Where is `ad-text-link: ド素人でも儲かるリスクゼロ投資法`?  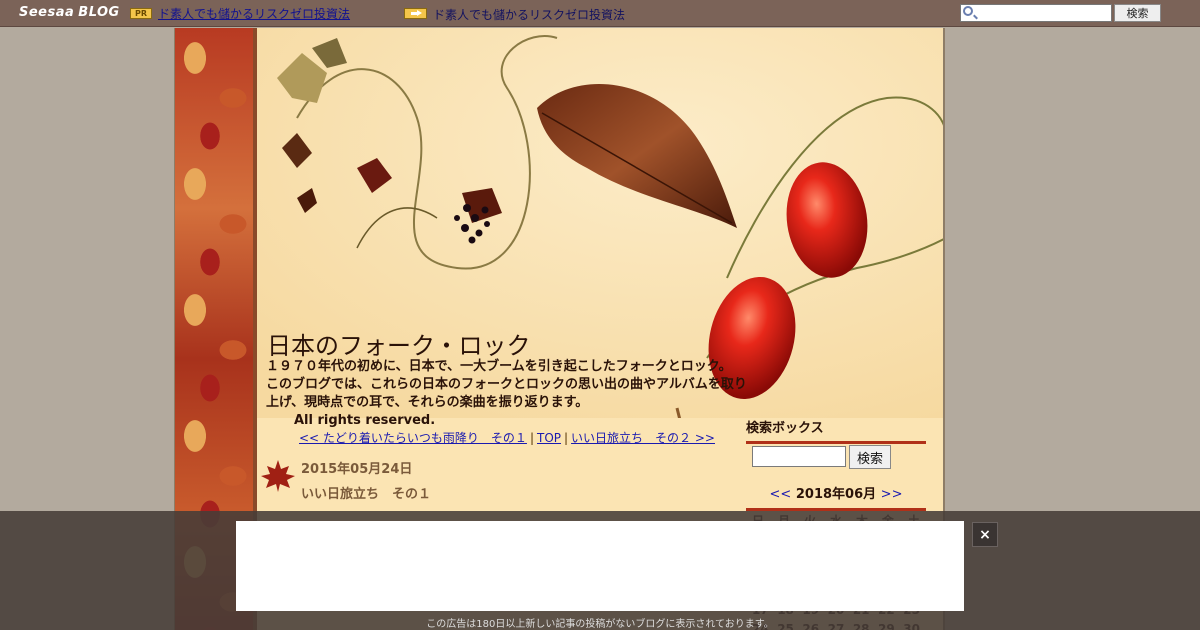
ad-text-link: ド素人でも儲かるリスクゼロ投資法 is located at coordinates (529, 14).